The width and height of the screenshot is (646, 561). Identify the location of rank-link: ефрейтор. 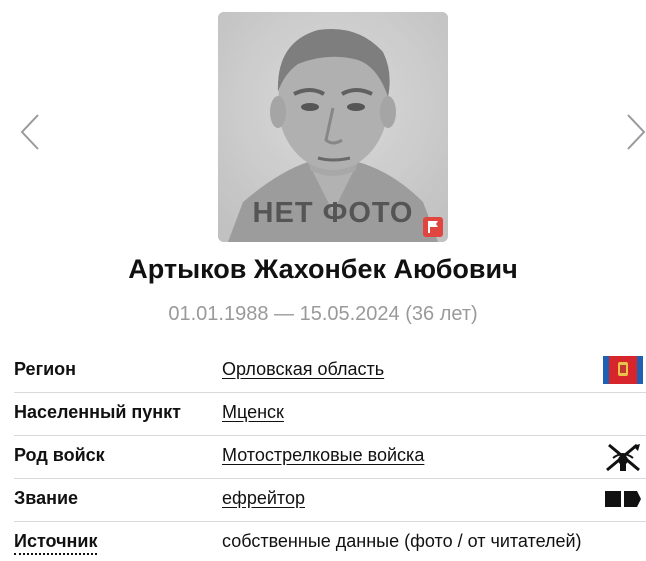
(263, 498).